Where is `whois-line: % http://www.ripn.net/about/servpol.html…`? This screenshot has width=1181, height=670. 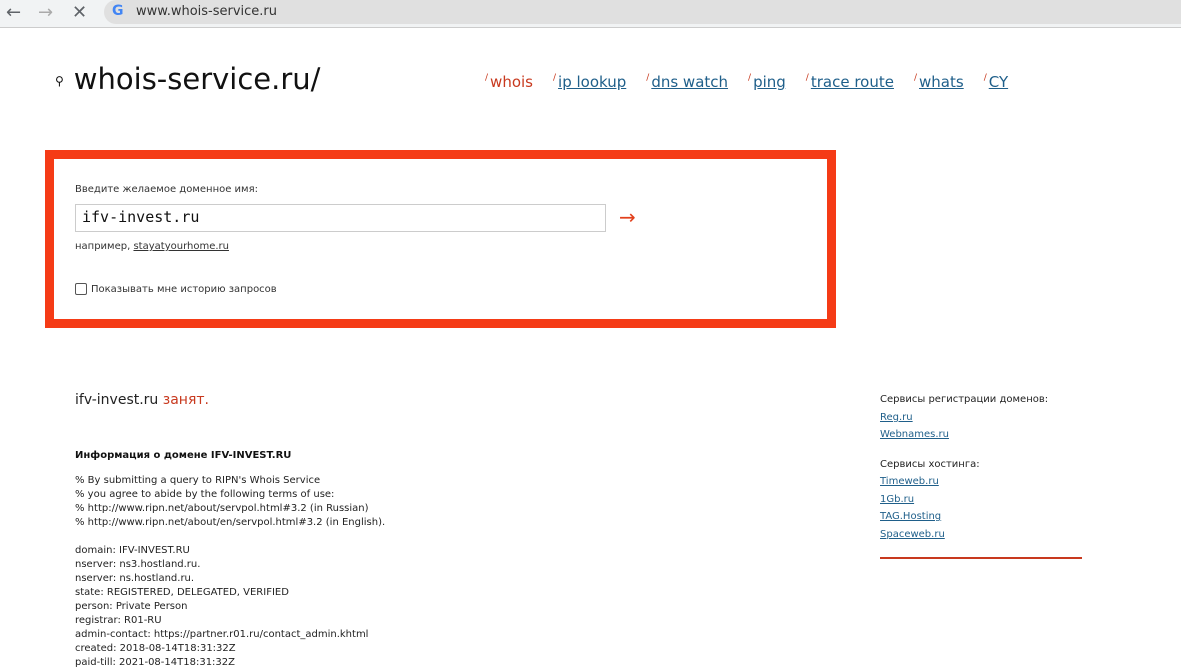
whois-line: % http://www.ripn.net/about/servpol.html… is located at coordinates (222, 508).